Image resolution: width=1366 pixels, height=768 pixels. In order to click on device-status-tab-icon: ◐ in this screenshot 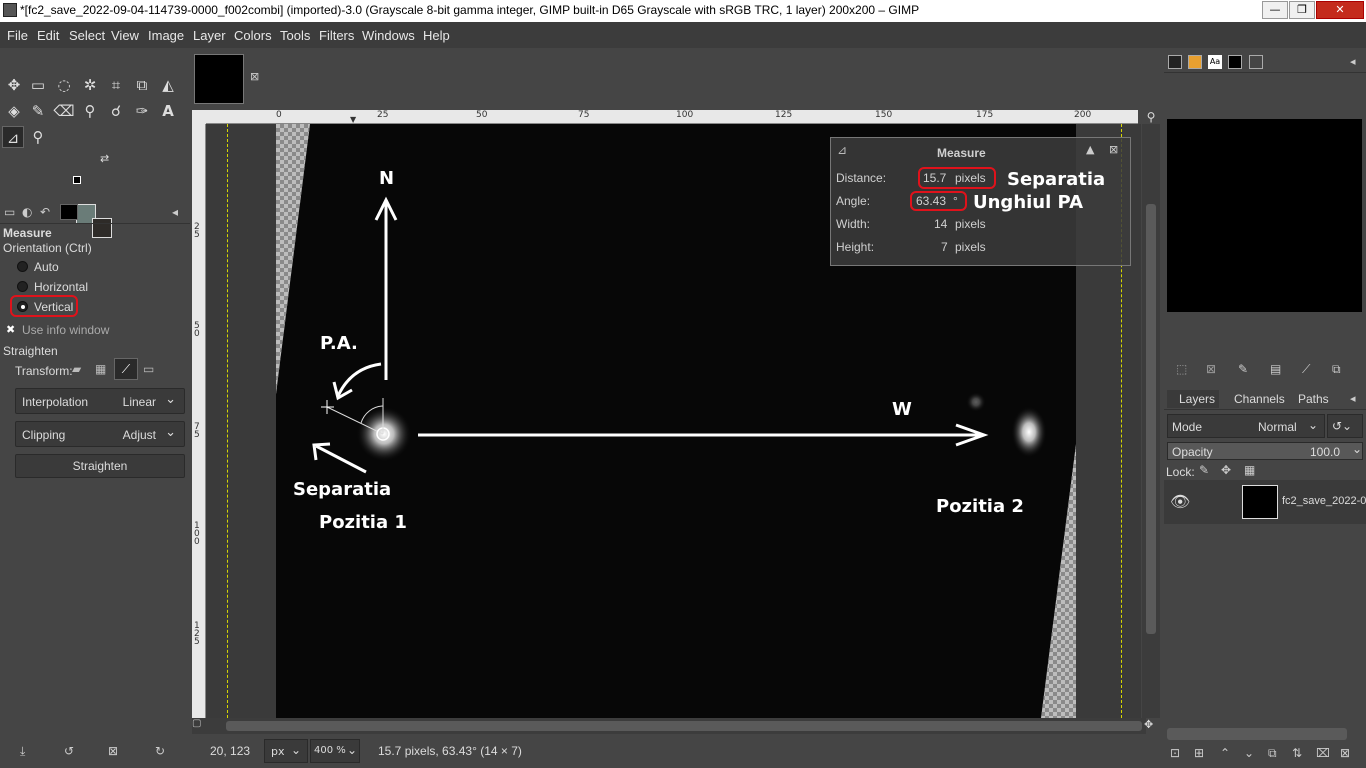, I will do `click(27, 212)`.